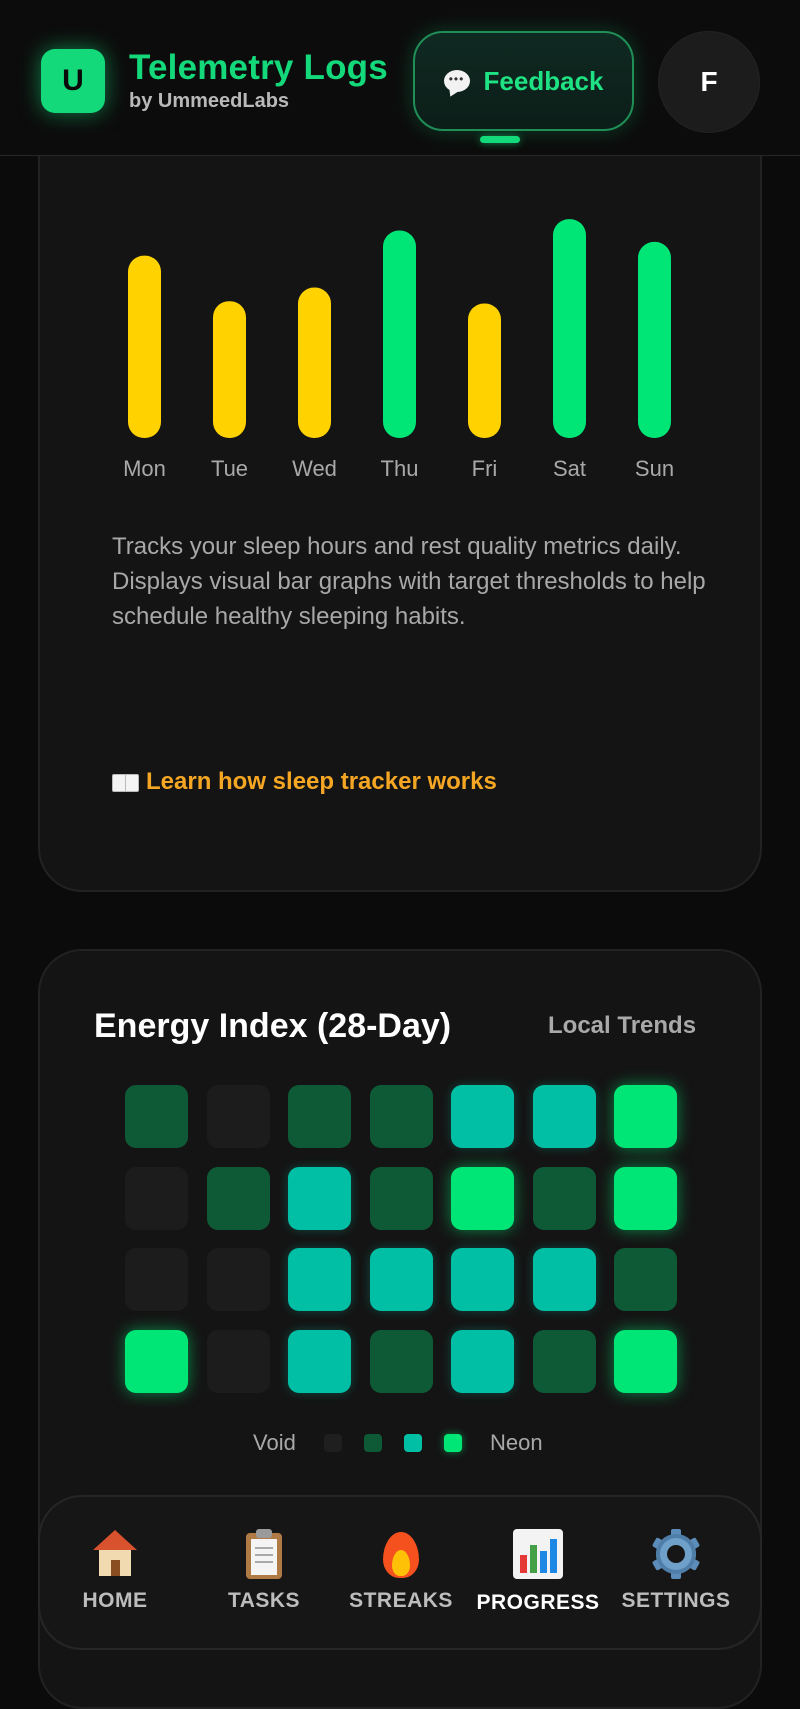  What do you see at coordinates (115, 1600) in the screenshot?
I see `nav-label-home: HOME` at bounding box center [115, 1600].